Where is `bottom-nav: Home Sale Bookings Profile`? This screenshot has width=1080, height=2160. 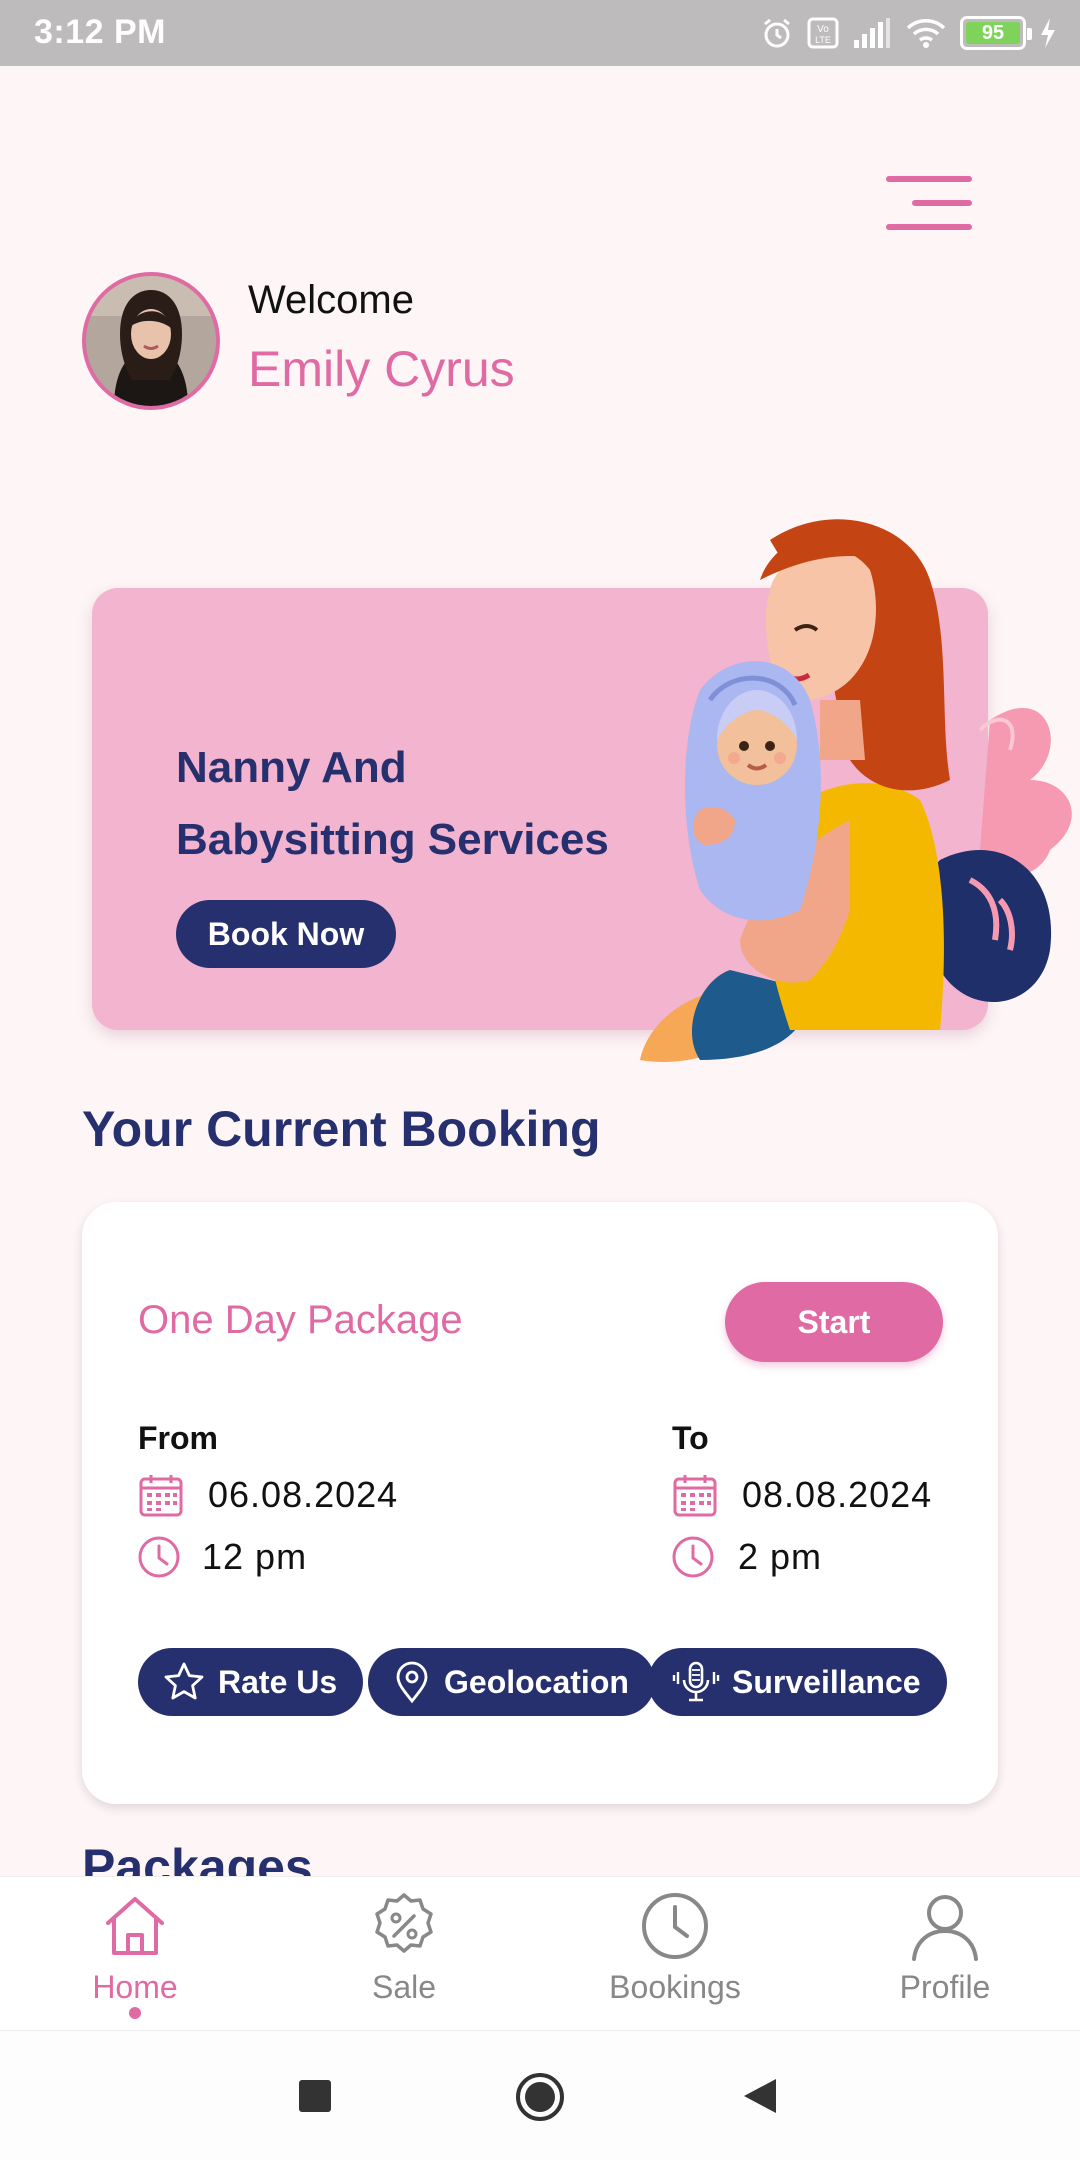
bottom-nav: Home Sale Bookings Profile is located at coordinates (540, 1953).